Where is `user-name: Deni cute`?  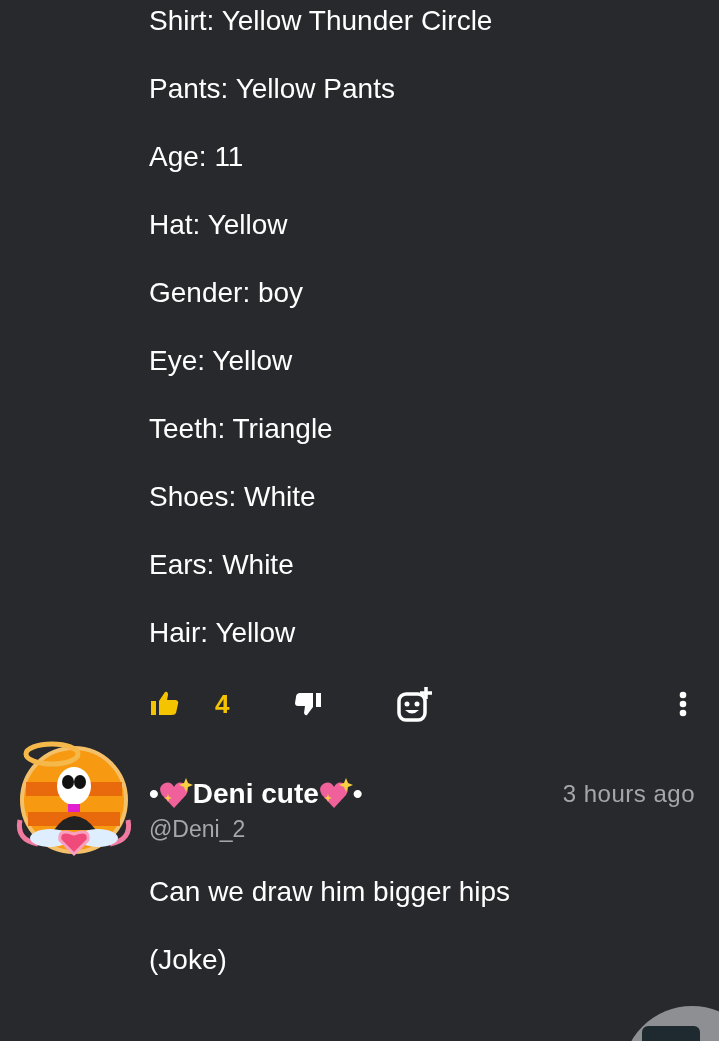
user-name: Deni cute is located at coordinates (255, 794).